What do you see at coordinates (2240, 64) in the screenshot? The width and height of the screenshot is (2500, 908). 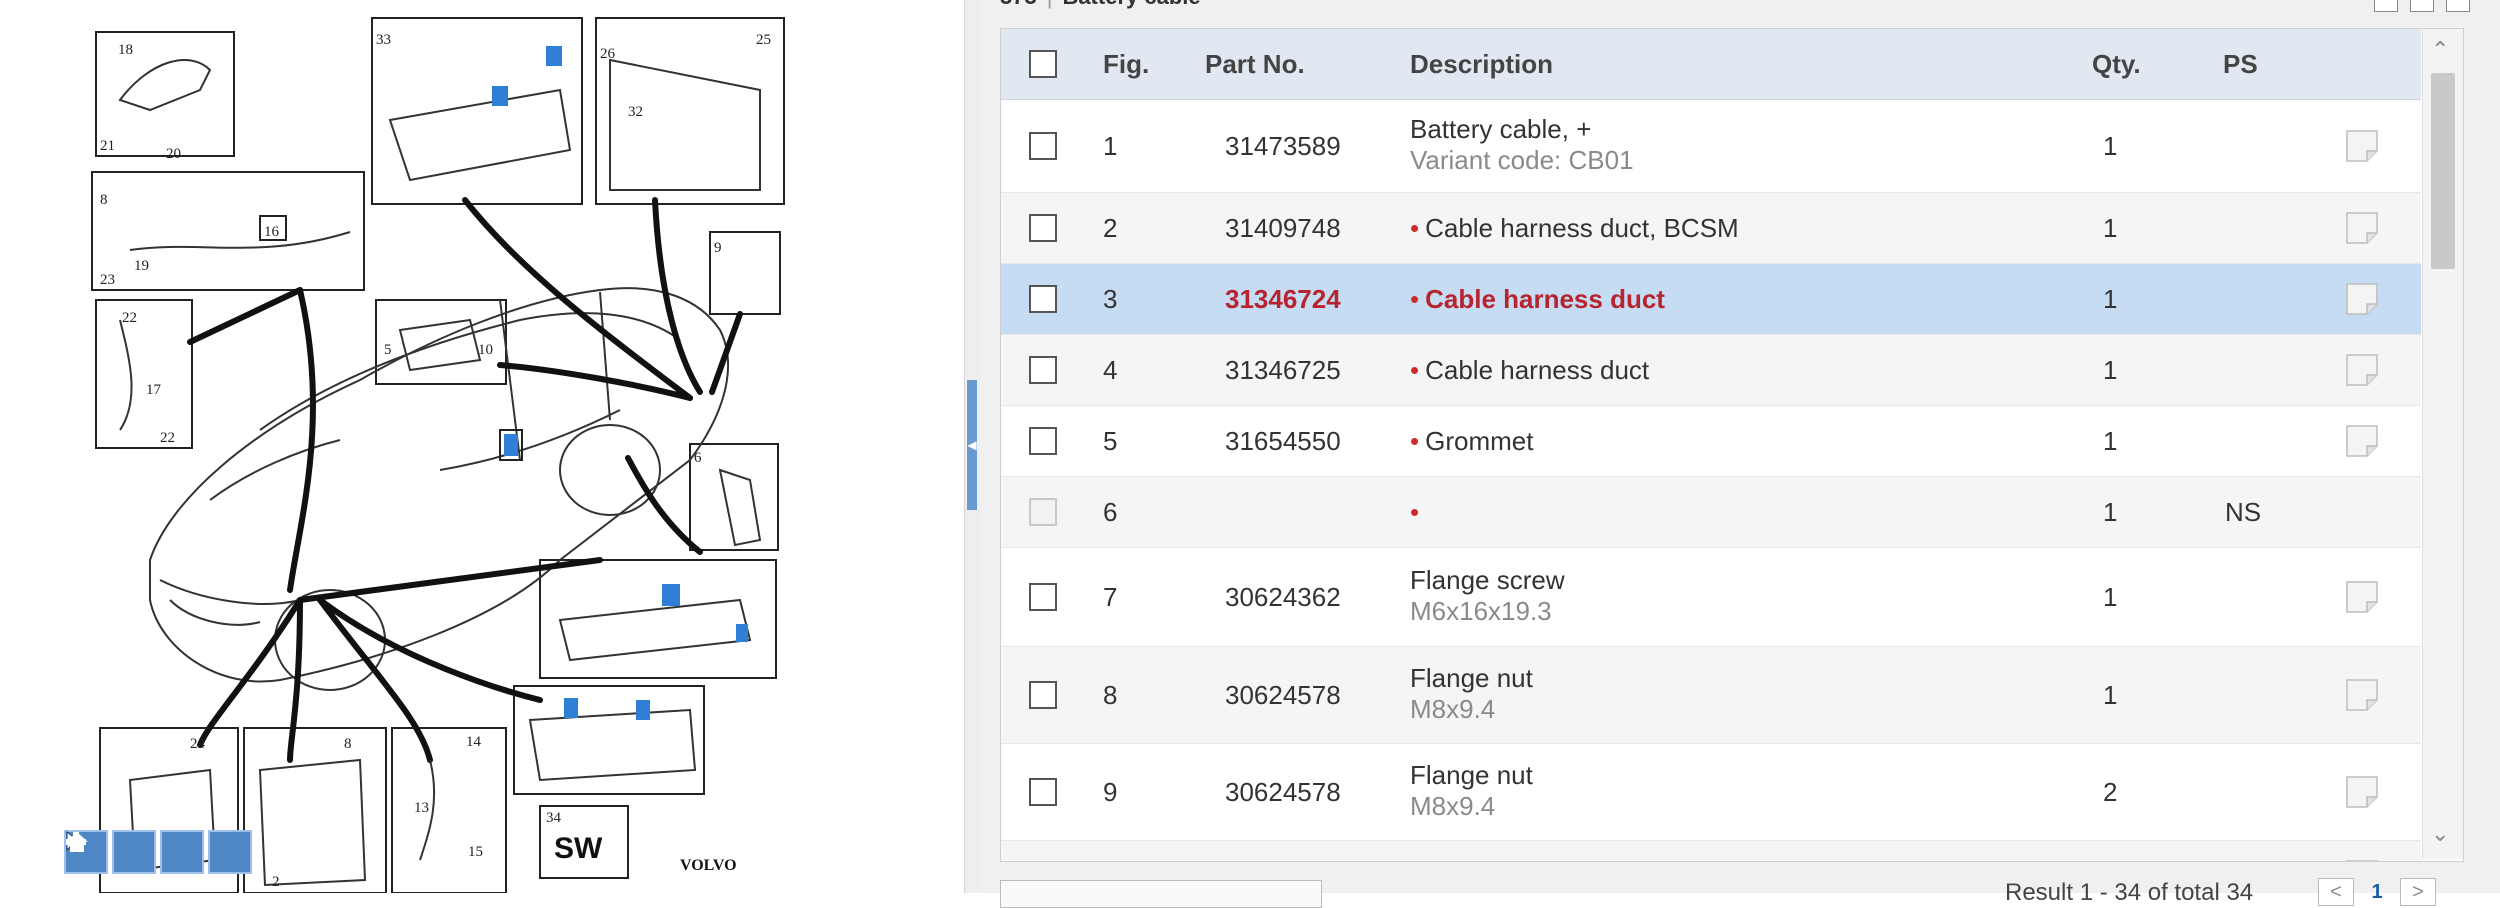 I see `column-header-ps: PS` at bounding box center [2240, 64].